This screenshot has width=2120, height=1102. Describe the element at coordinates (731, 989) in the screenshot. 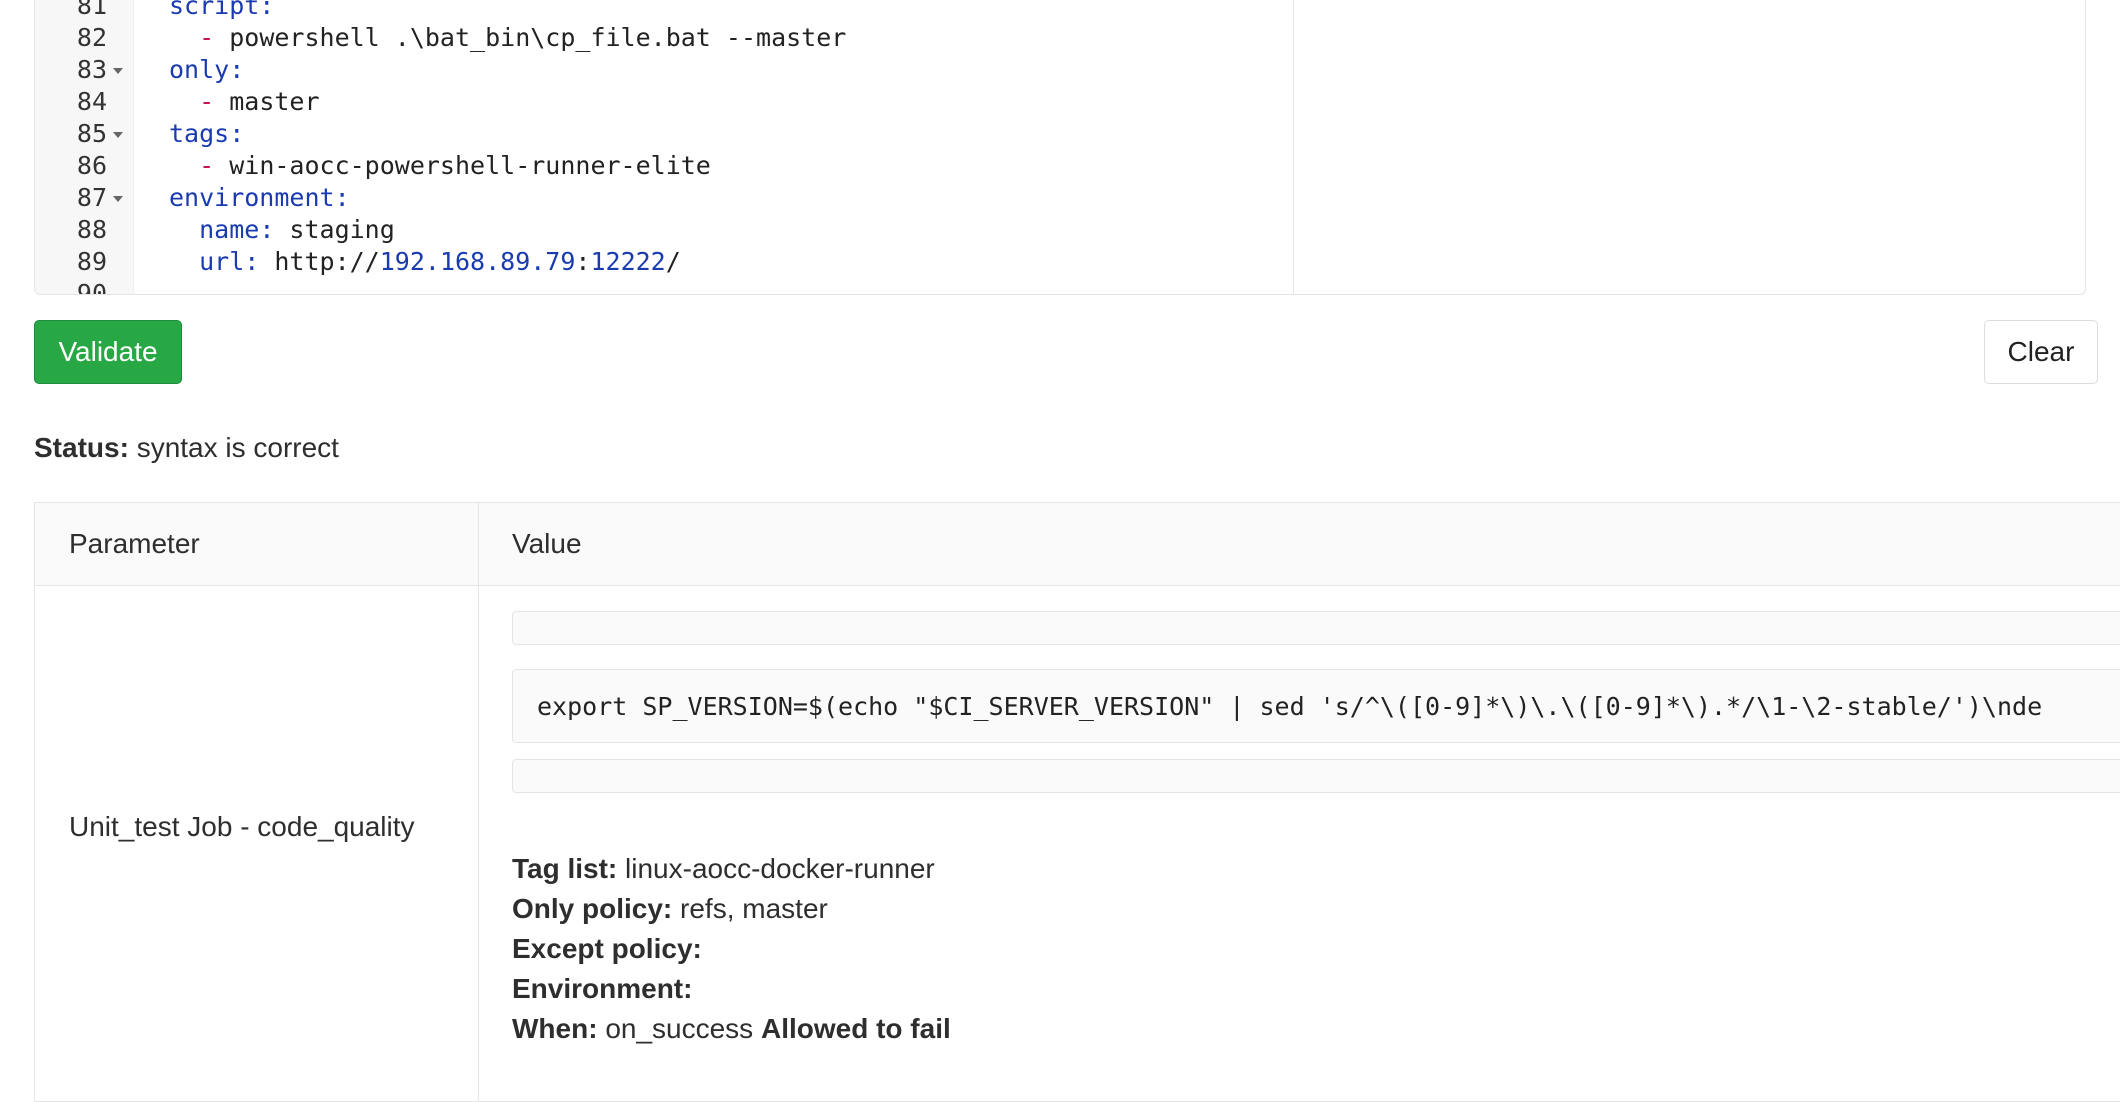

I see `environment-row: Environment:` at that location.